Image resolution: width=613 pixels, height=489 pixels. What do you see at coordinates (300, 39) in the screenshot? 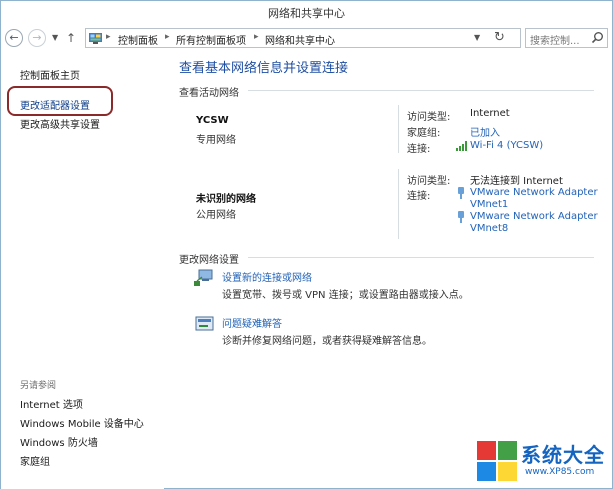
I see `breadcrumb-network-center: 网络和共享中心` at bounding box center [300, 39].